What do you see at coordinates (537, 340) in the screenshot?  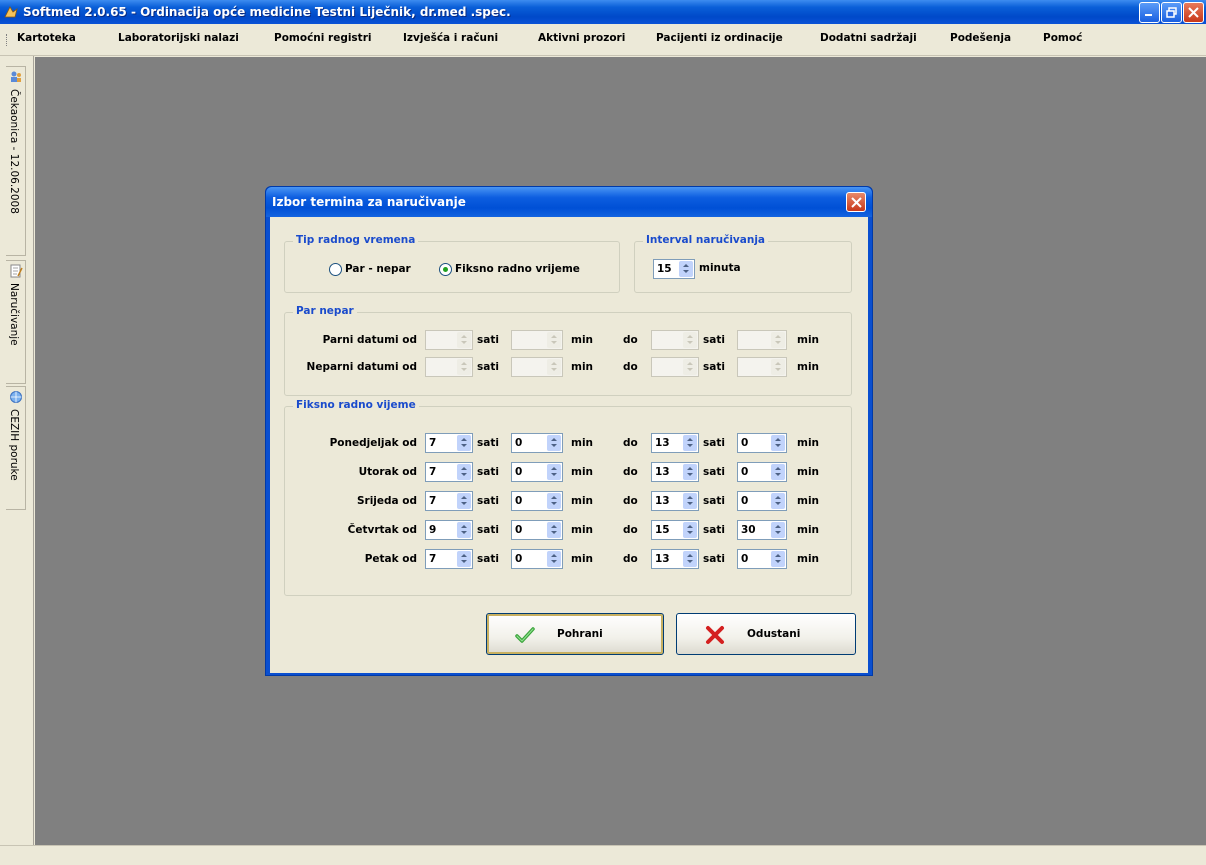 I see `parni-from-minutes` at bounding box center [537, 340].